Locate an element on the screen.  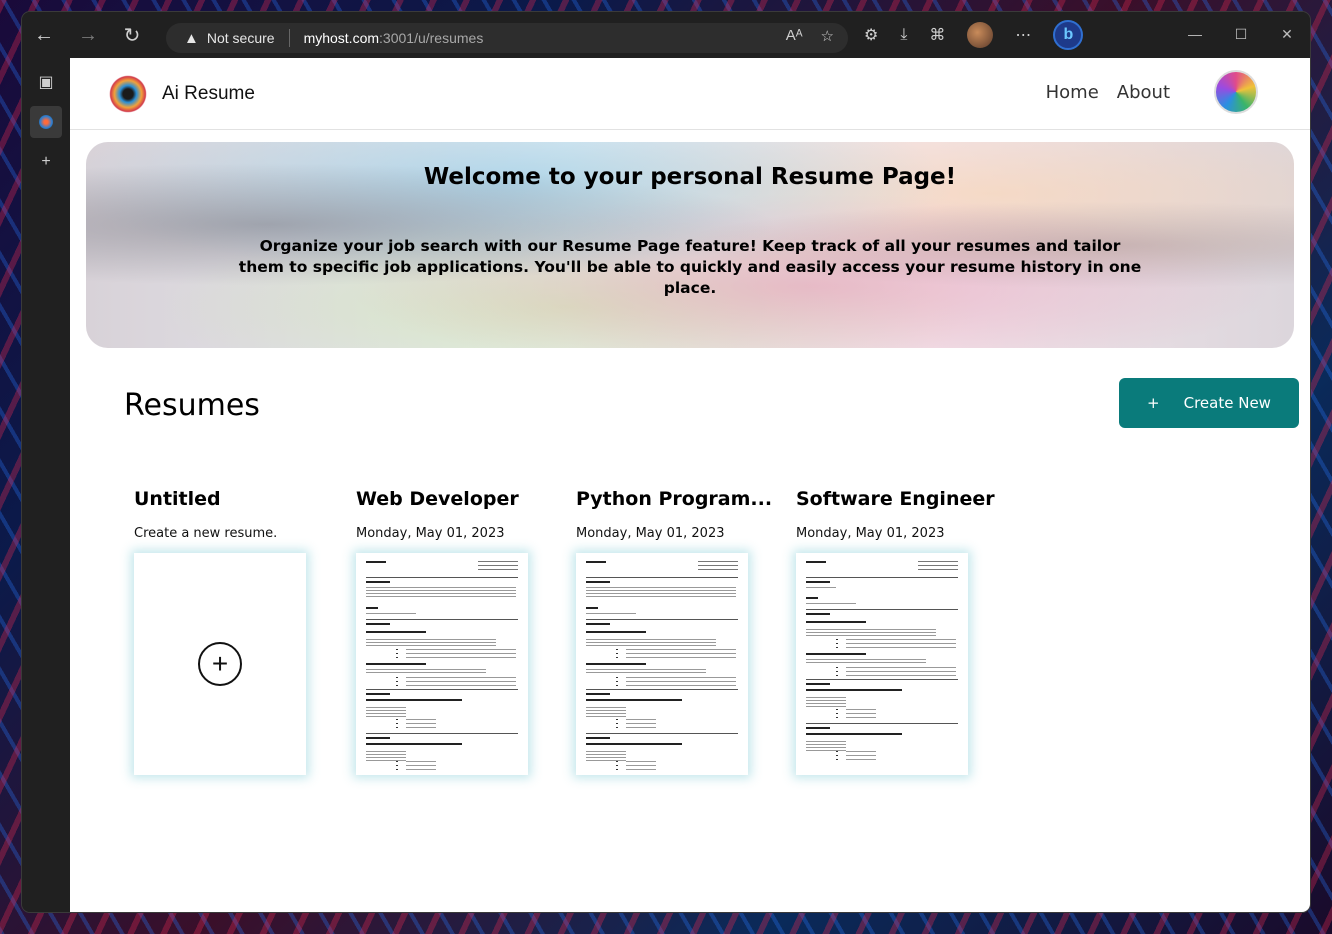
tab-ai-resume is located at coordinates (46, 122).